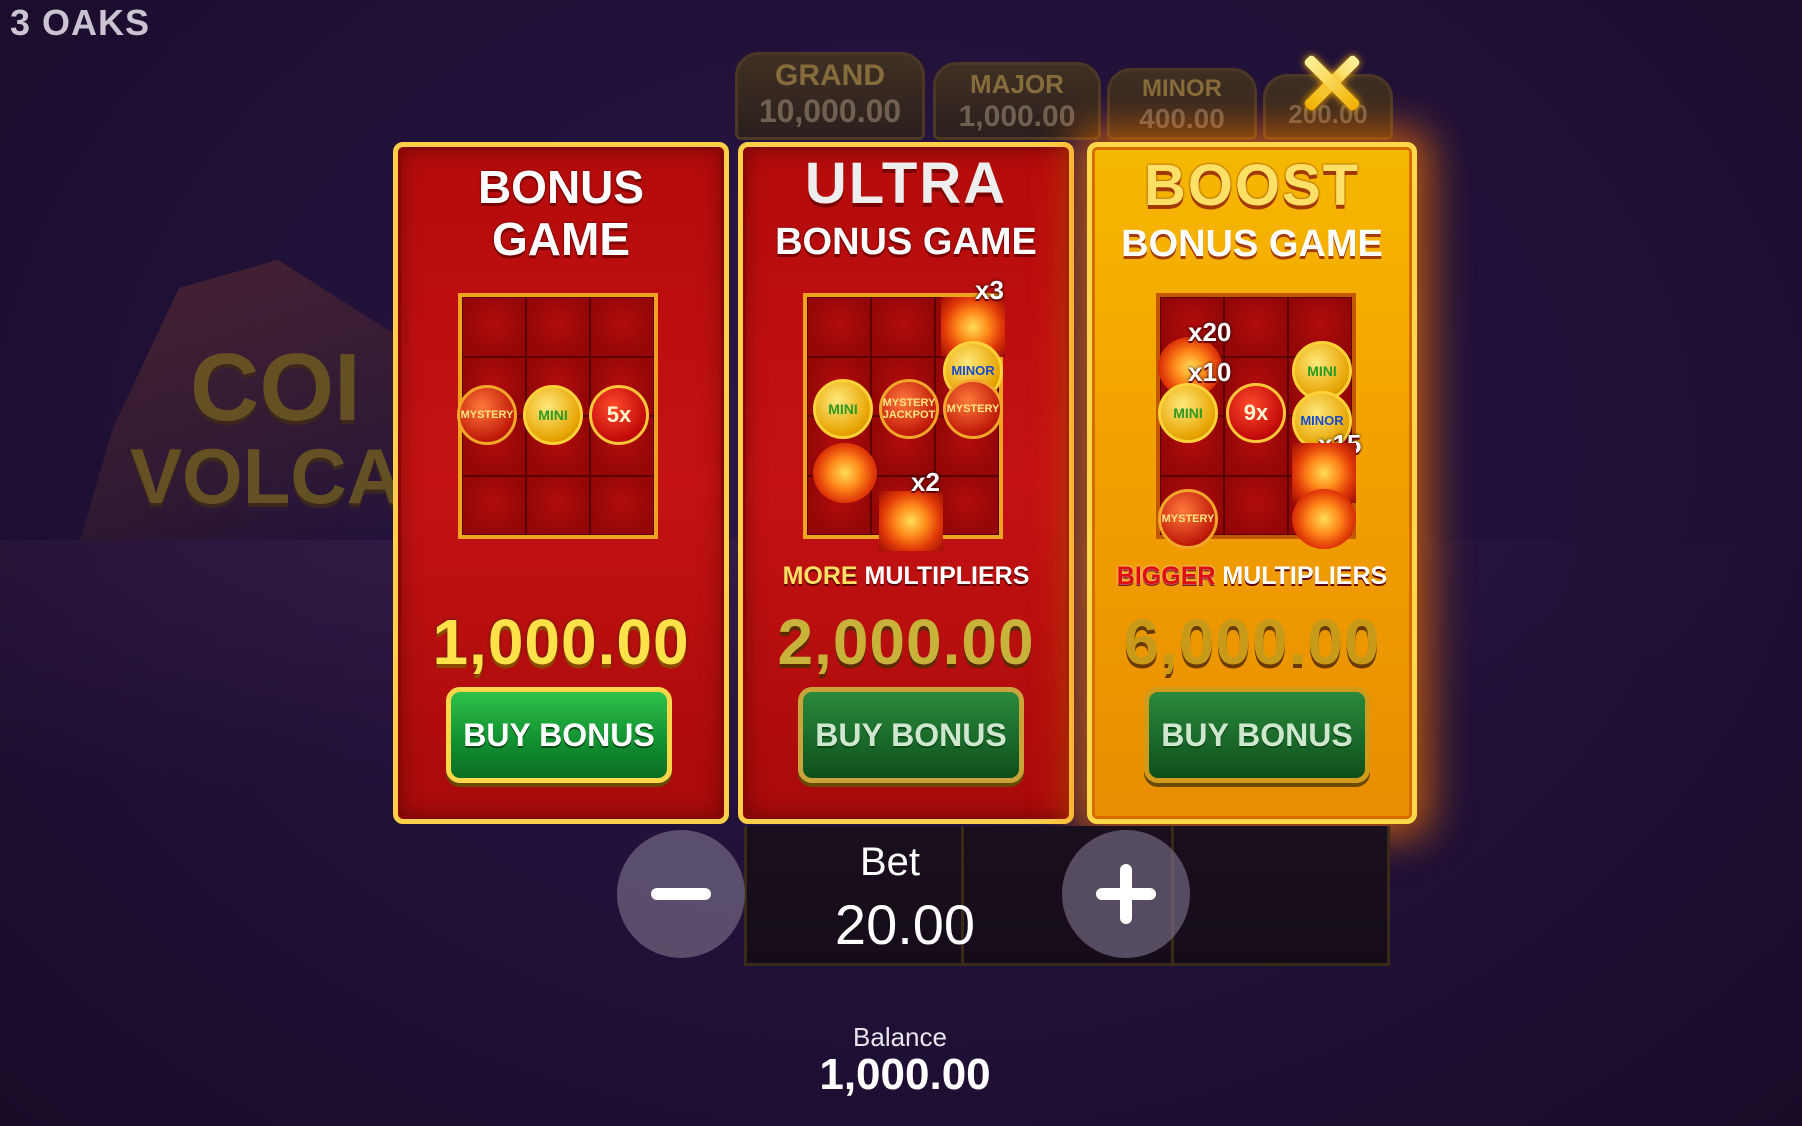  Describe the element at coordinates (909, 409) in the screenshot. I see `mystery-jackpot-coin-symbol: MYSTERY JACKPOT` at that location.